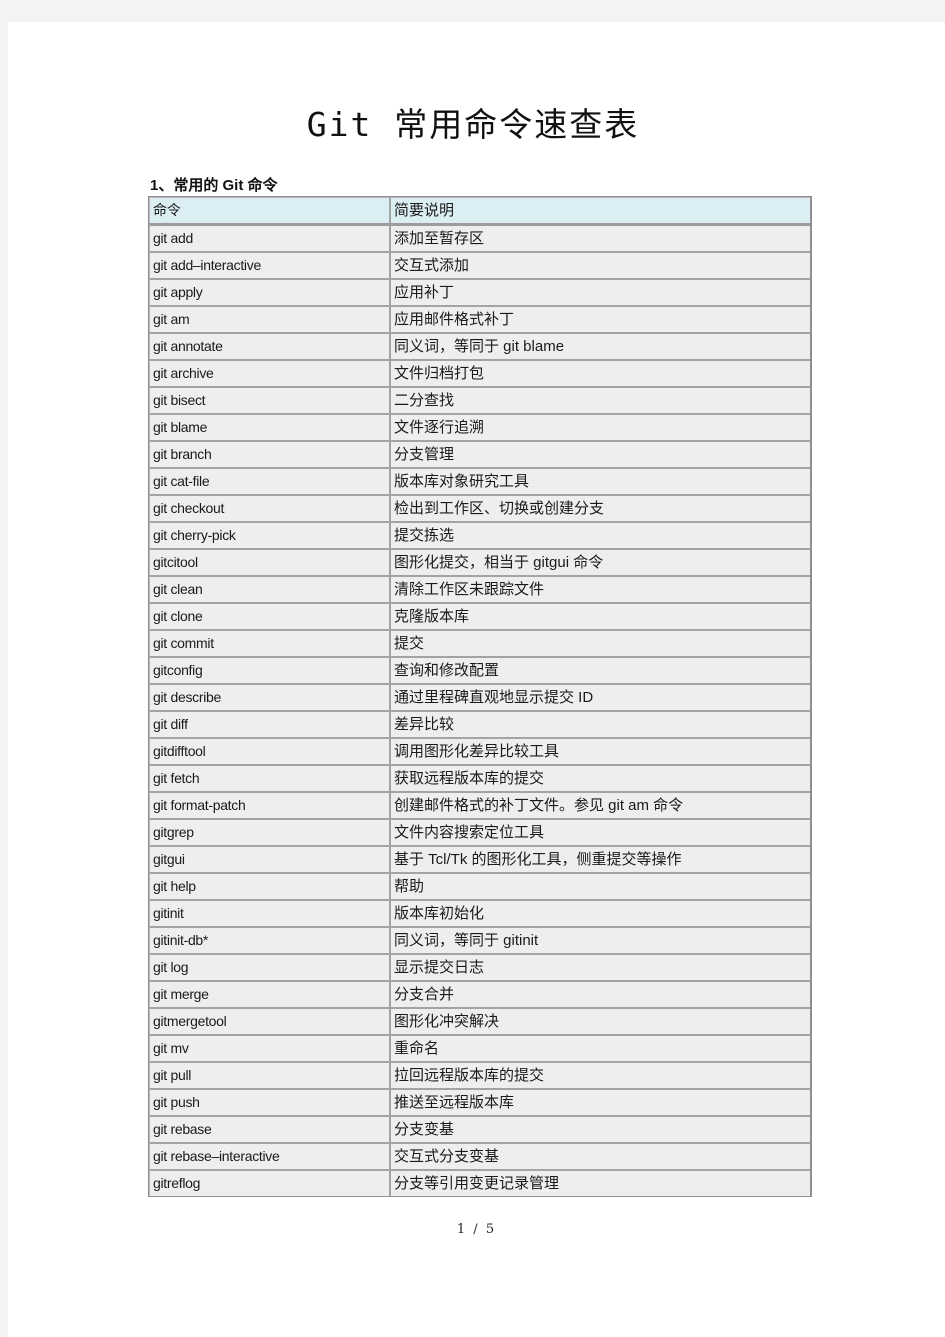 The width and height of the screenshot is (945, 1337). I want to click on description-cell: 调用图形化差异比较工具, so click(599, 750).